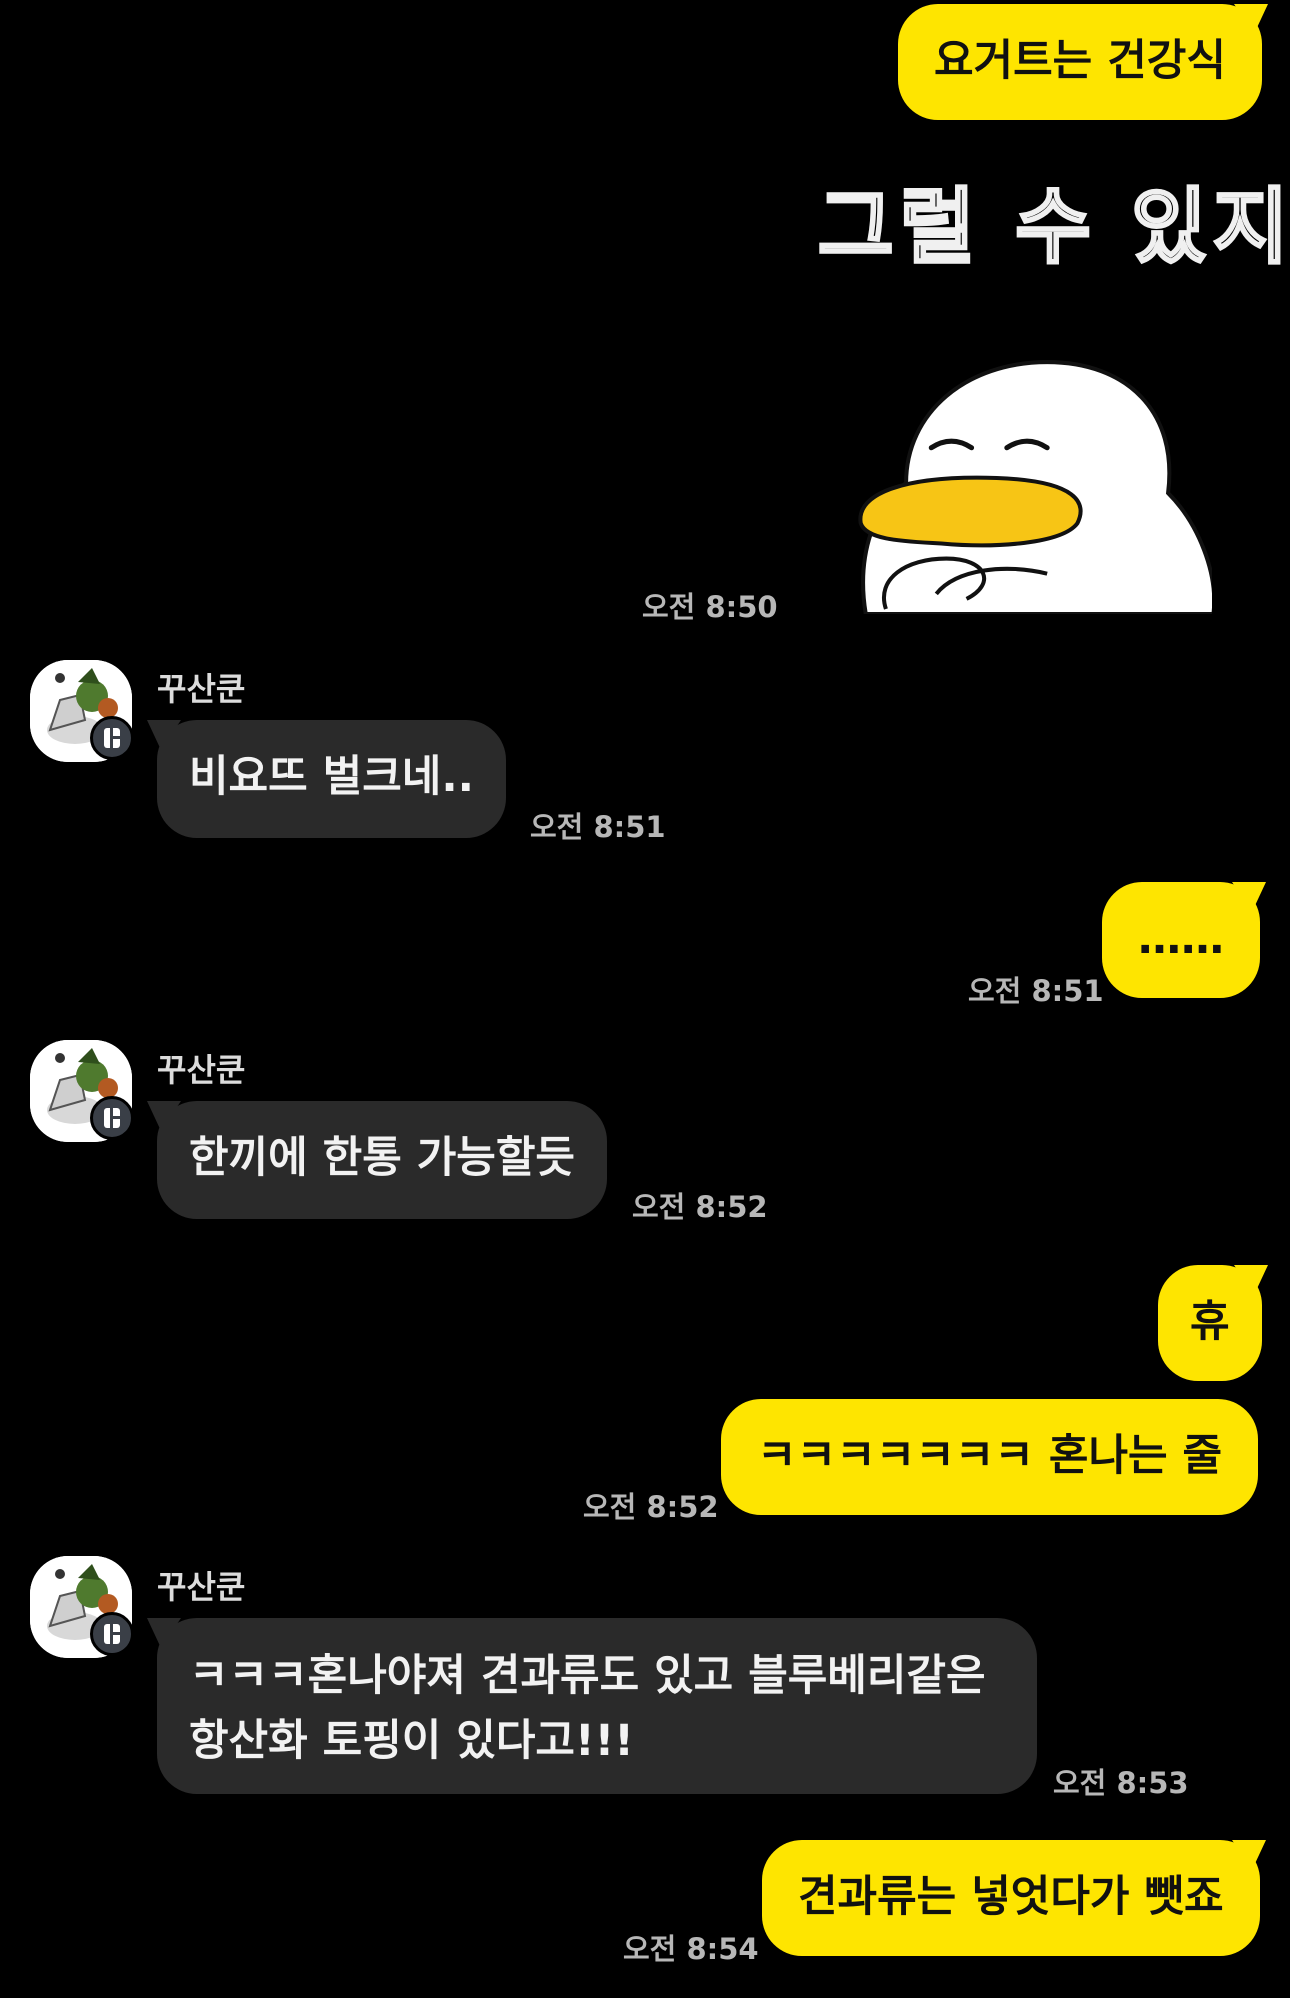 The height and width of the screenshot is (1998, 1290). I want to click on my-message-bubble: 요거트는 건강식, so click(1083, 62).